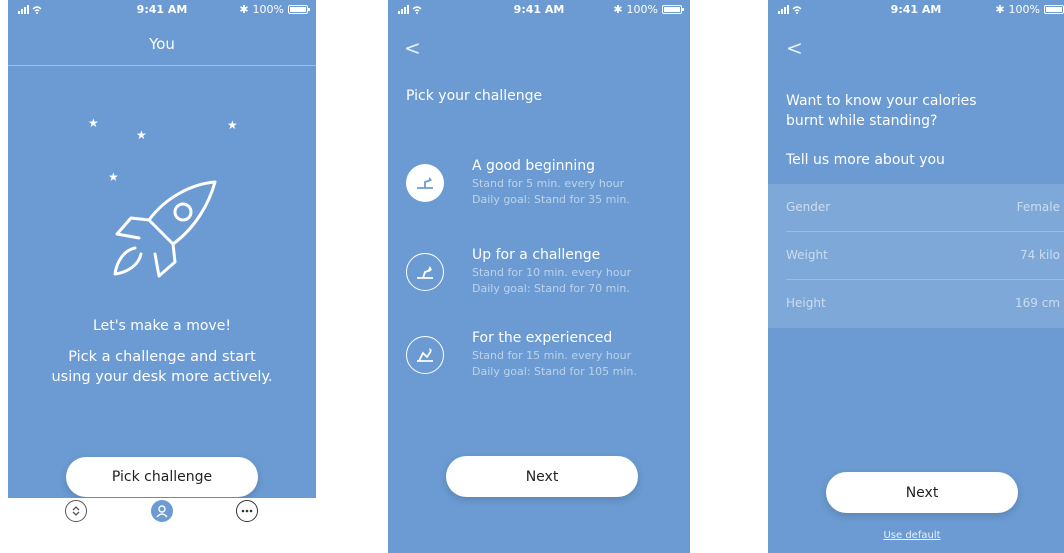 Image resolution: width=1064 pixels, height=553 pixels. What do you see at coordinates (536, 255) in the screenshot?
I see `option-title: Up for a challenge` at bounding box center [536, 255].